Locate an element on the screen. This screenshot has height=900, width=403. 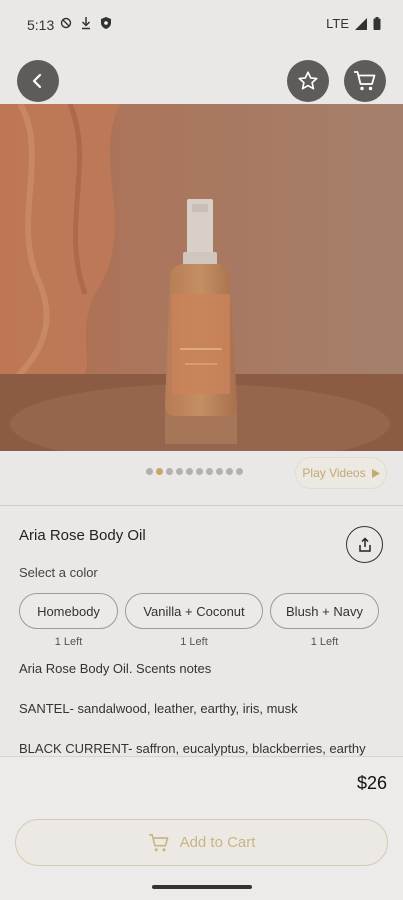
variant-label: Vanilla + Coconut is located at coordinates (194, 611).